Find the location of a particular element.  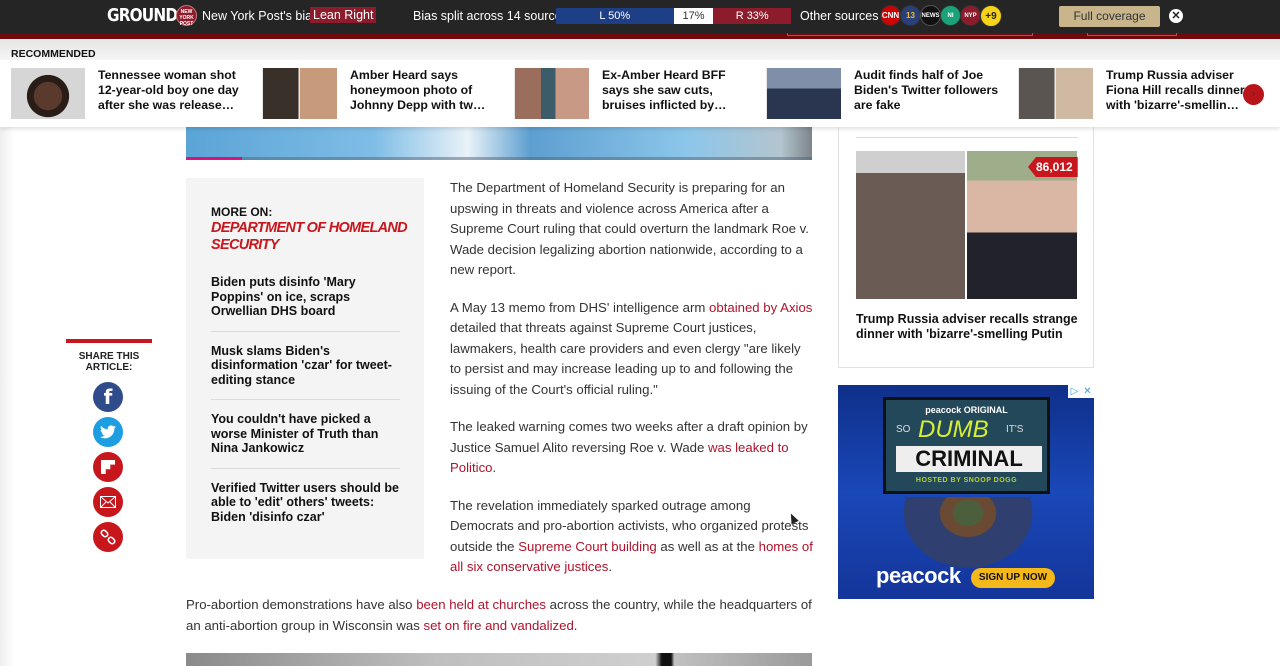

bias-split-bar: L 50% 17% R 33% is located at coordinates (673, 16).